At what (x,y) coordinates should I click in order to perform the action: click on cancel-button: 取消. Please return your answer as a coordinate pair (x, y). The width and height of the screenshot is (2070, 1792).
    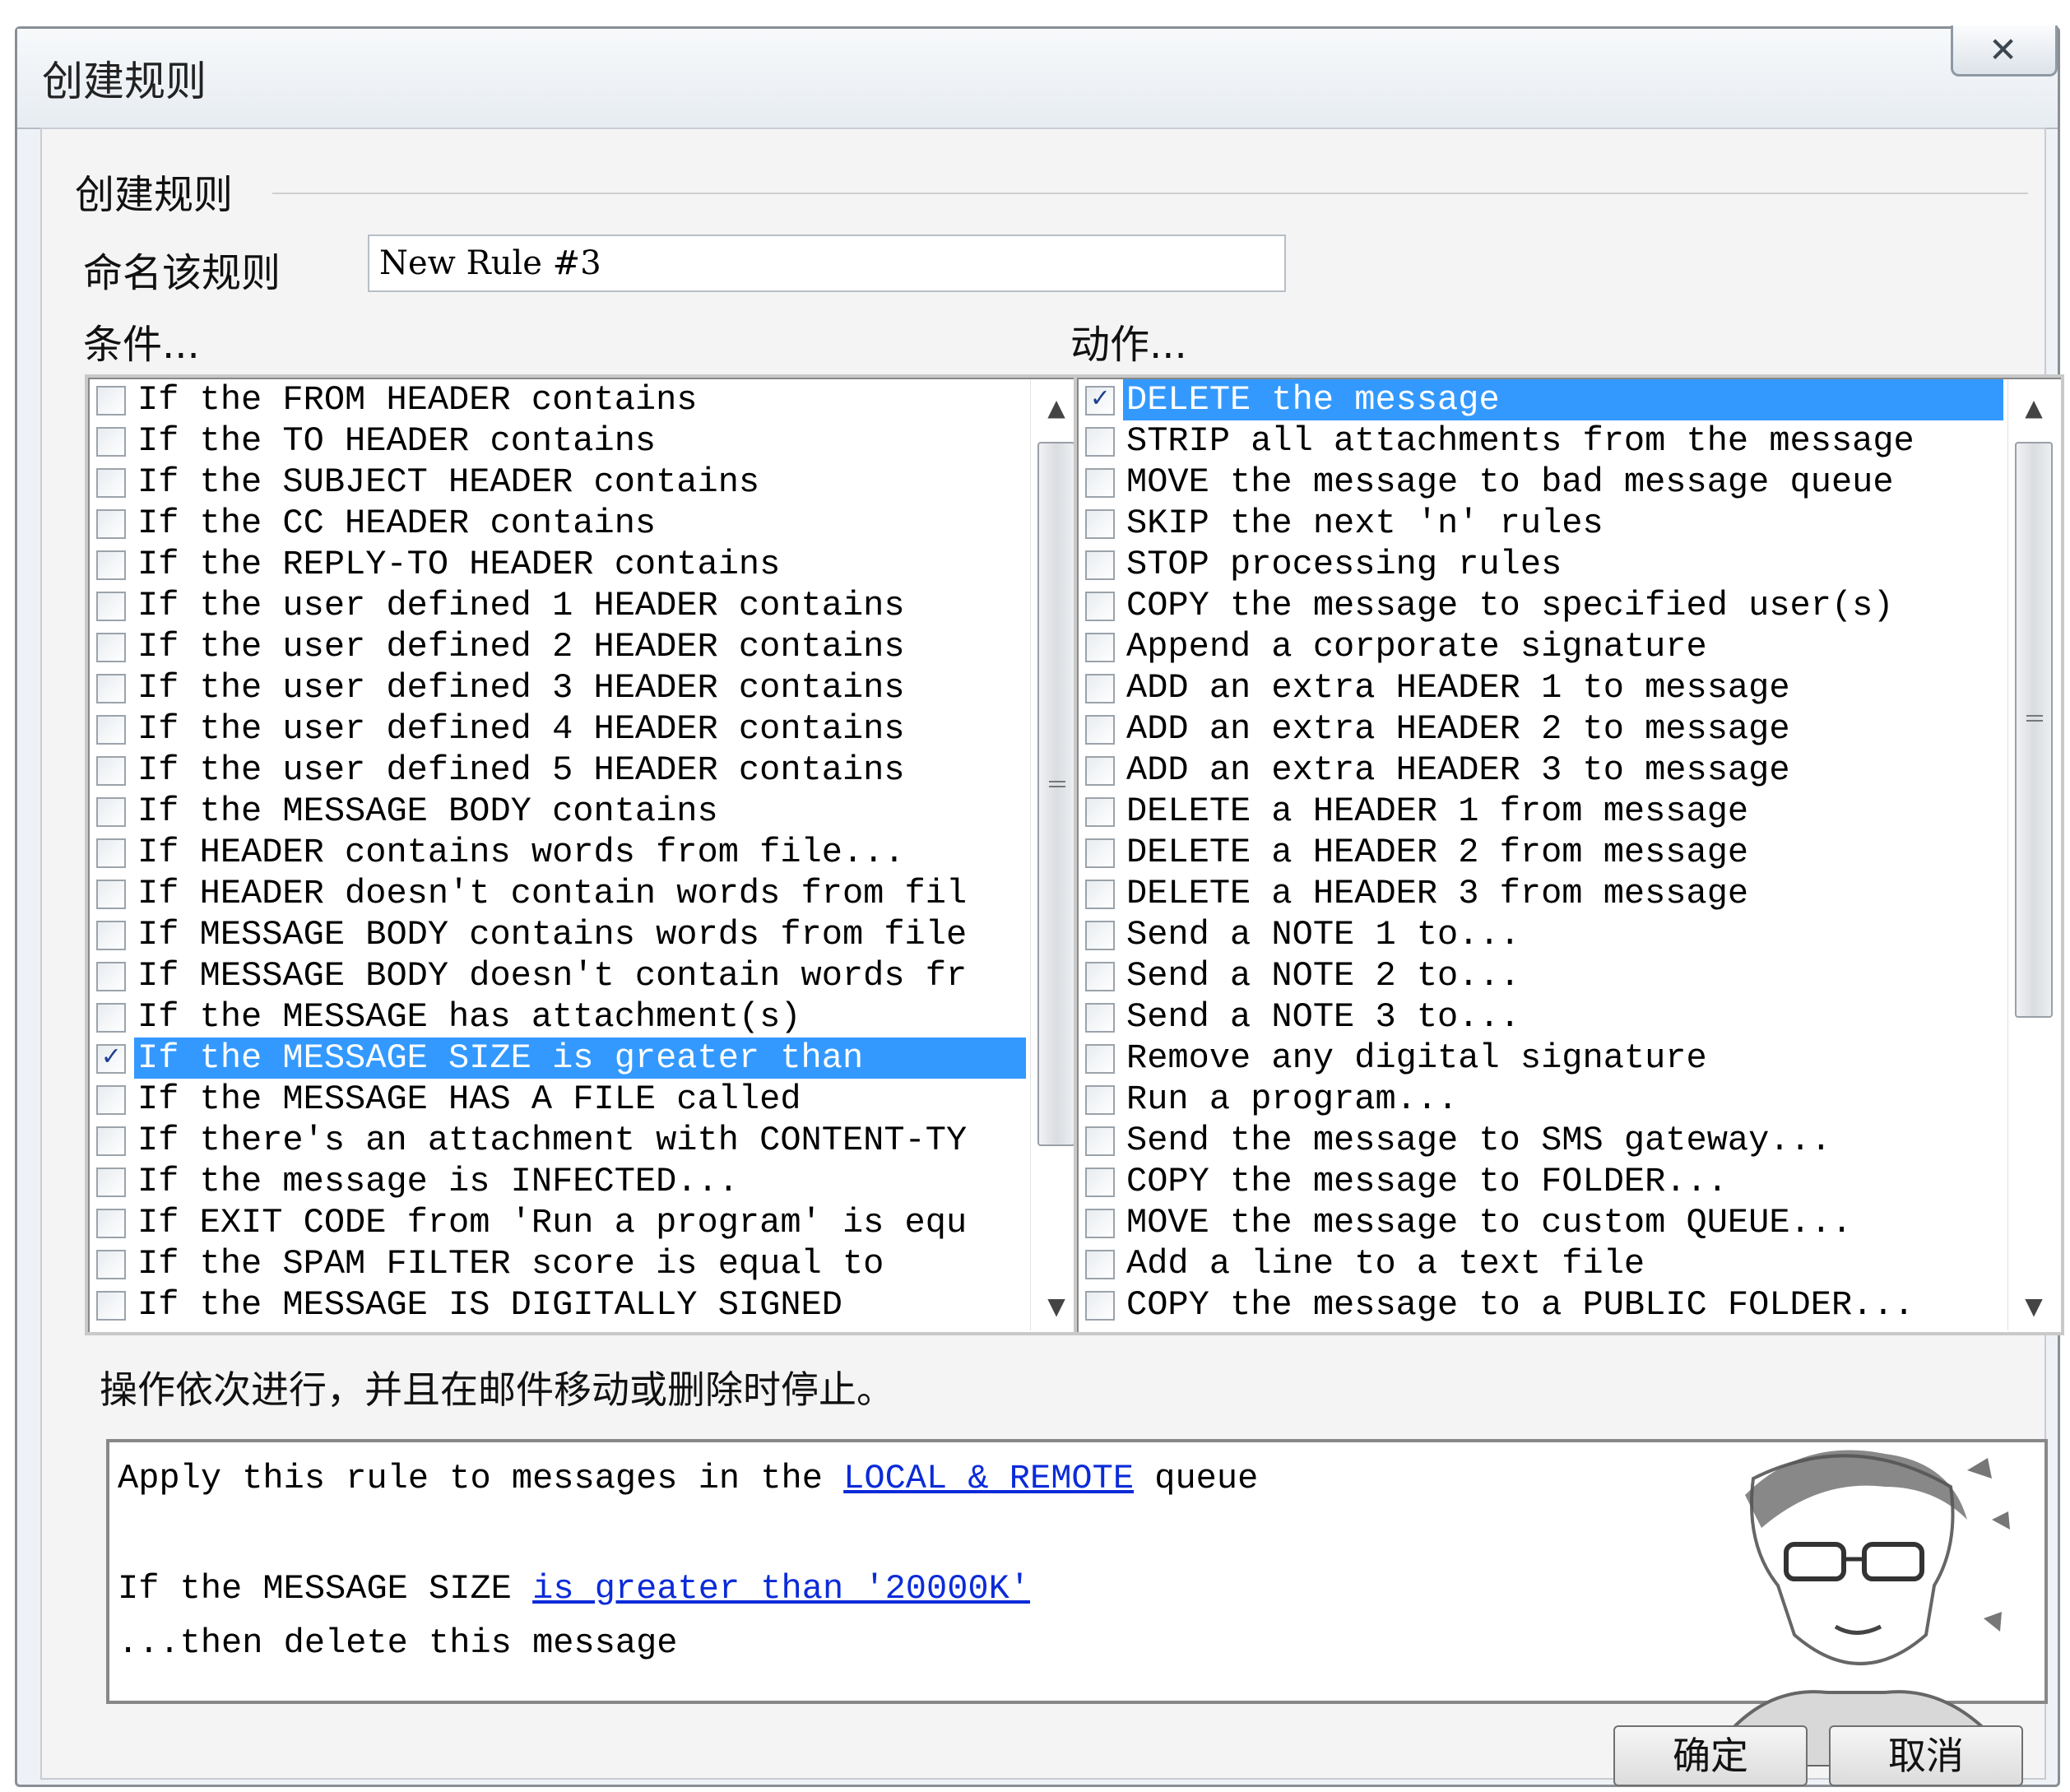
    Looking at the image, I should click on (1926, 1756).